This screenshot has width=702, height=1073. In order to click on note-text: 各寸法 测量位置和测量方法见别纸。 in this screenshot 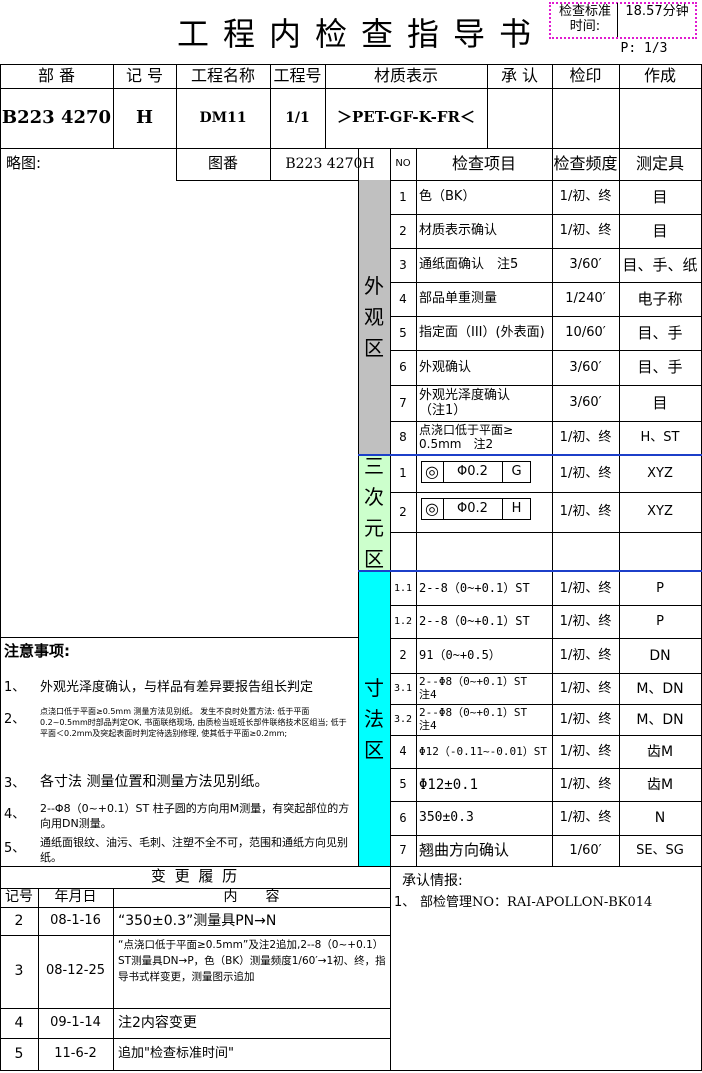, I will do `click(154, 782)`.